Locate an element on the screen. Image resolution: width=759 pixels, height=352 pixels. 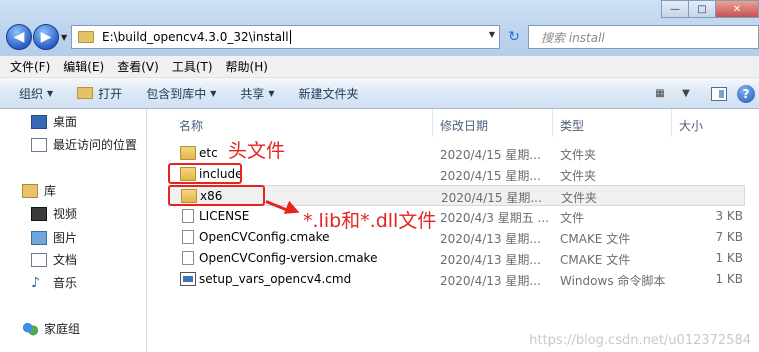
preview-pane-icon is located at coordinates (719, 93).